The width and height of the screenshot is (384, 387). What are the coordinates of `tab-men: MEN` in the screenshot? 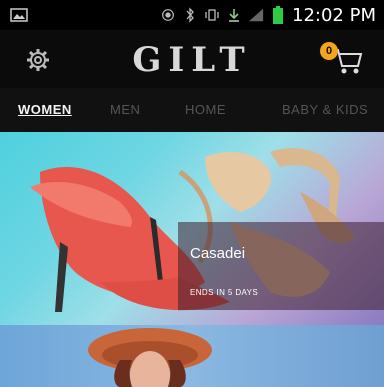 It's located at (125, 109).